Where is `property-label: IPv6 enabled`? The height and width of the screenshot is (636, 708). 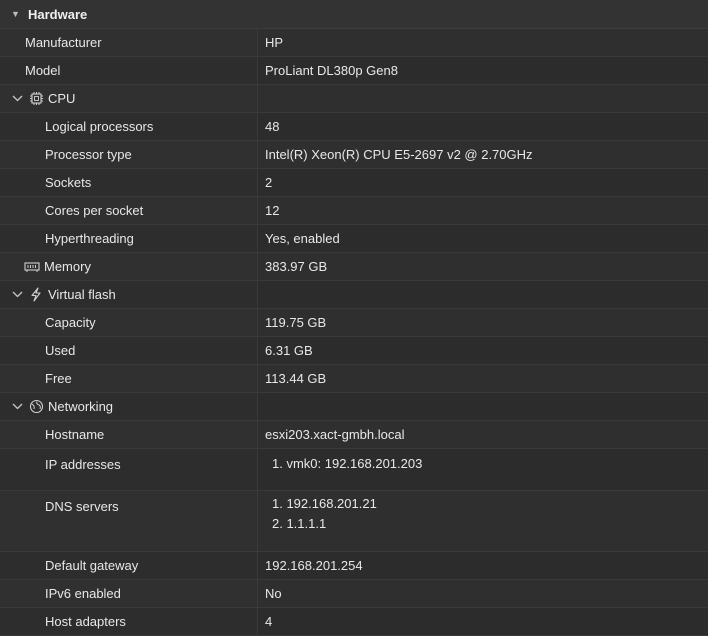 property-label: IPv6 enabled is located at coordinates (129, 593).